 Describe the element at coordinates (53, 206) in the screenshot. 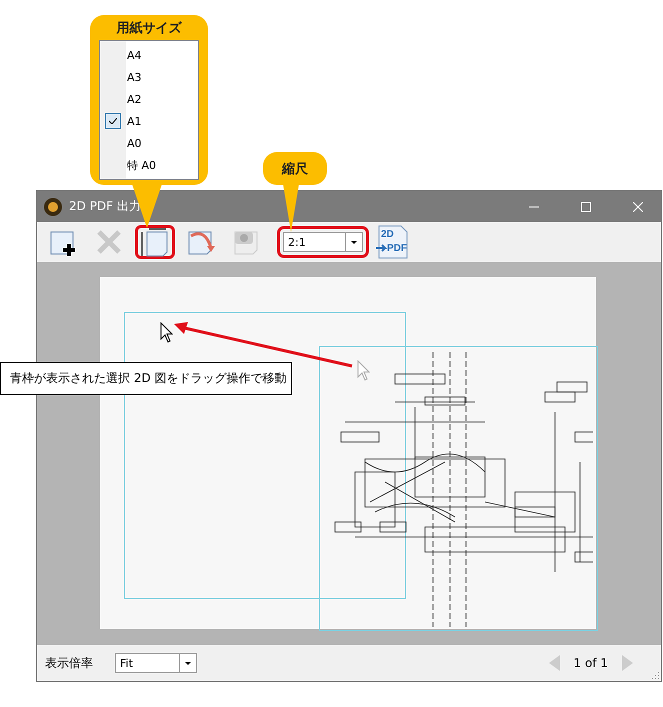

I see `app-logo-icon` at that location.